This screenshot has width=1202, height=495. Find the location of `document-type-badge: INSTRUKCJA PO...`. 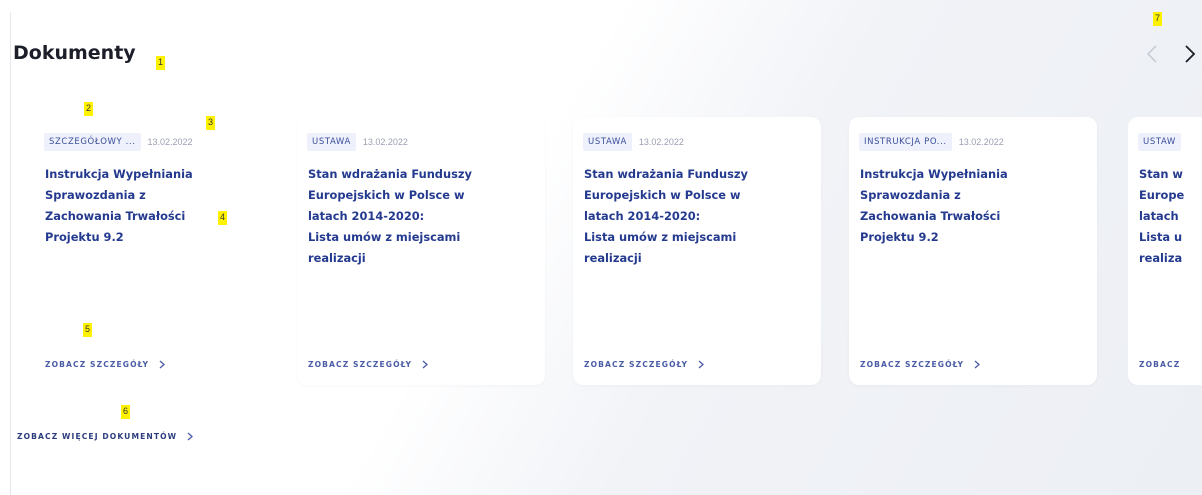

document-type-badge: INSTRUKCJA PO... is located at coordinates (905, 142).